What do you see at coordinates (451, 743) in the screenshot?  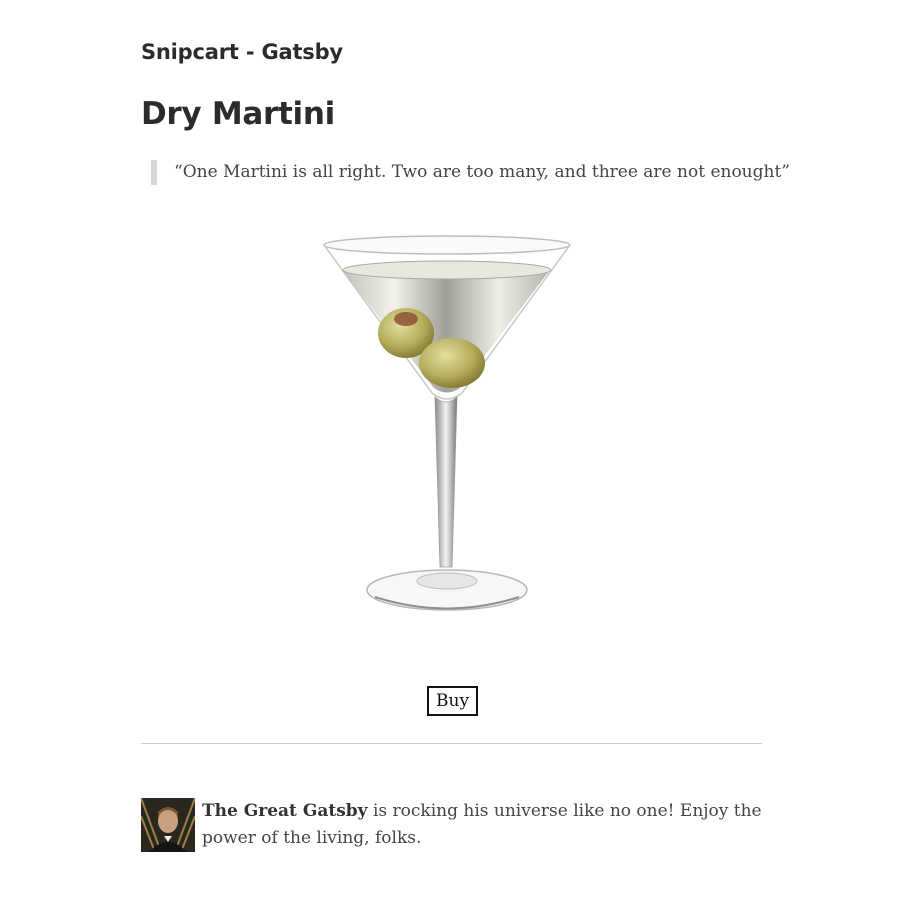 I see `divider` at bounding box center [451, 743].